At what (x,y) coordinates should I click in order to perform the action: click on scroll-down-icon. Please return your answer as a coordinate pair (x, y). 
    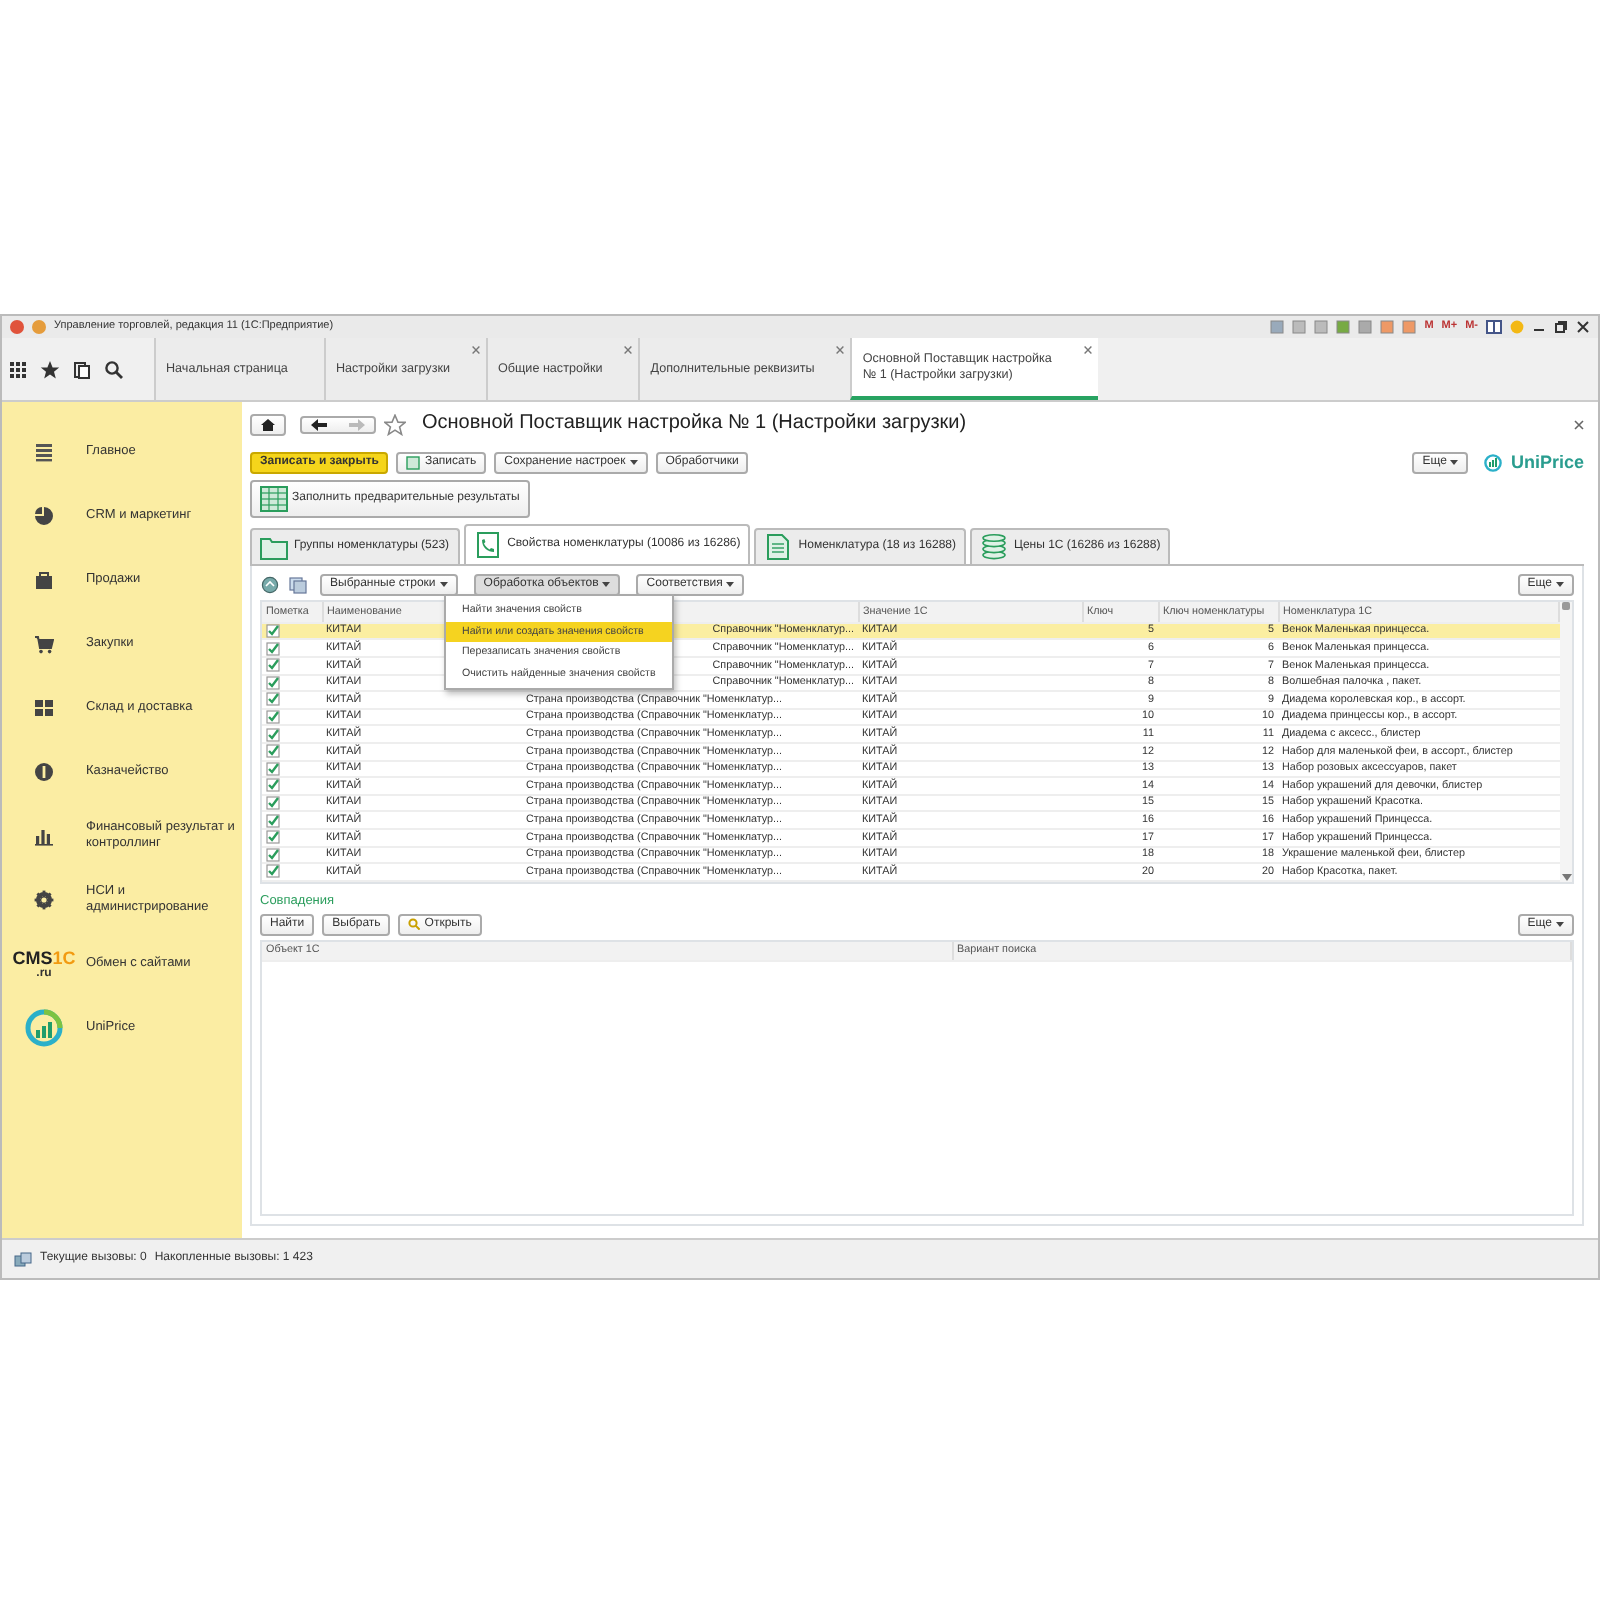
    Looking at the image, I should click on (1566, 877).